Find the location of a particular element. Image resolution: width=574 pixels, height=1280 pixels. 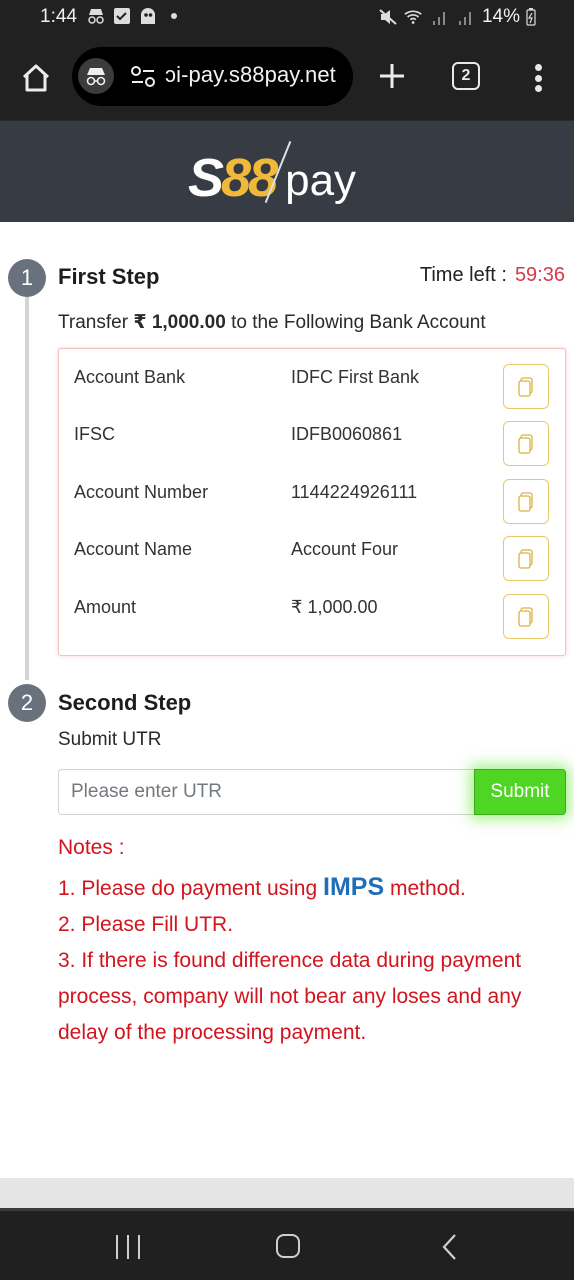

browser-toolbar: ɔi-pay.s88pay.net 2 is located at coordinates (287, 77).